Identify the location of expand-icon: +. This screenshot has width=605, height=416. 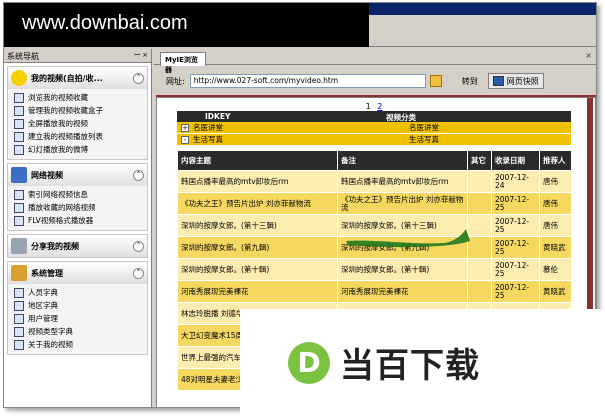
(185, 127).